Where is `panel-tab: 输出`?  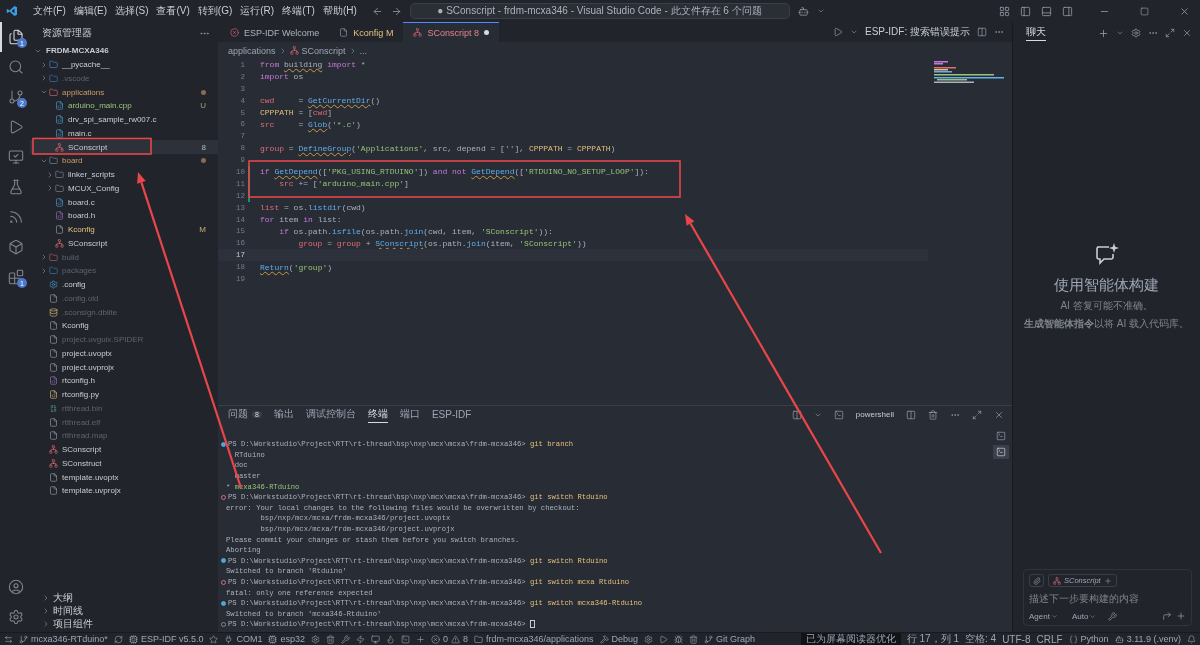 panel-tab: 输出 is located at coordinates (283, 414).